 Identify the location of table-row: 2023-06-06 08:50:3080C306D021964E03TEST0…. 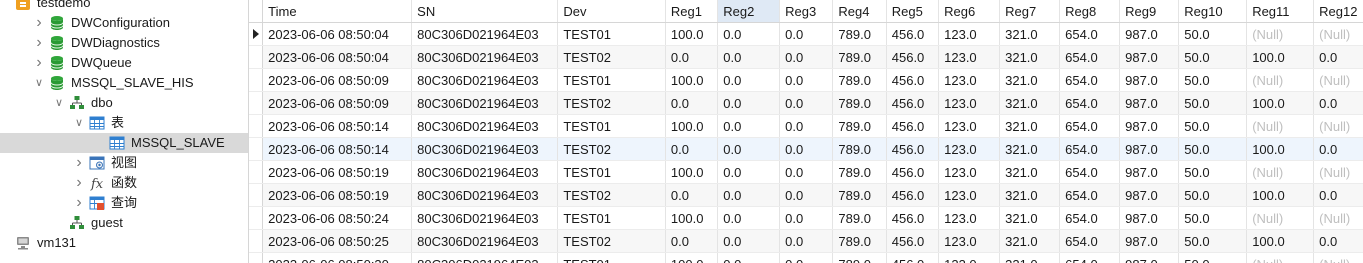
(806, 257).